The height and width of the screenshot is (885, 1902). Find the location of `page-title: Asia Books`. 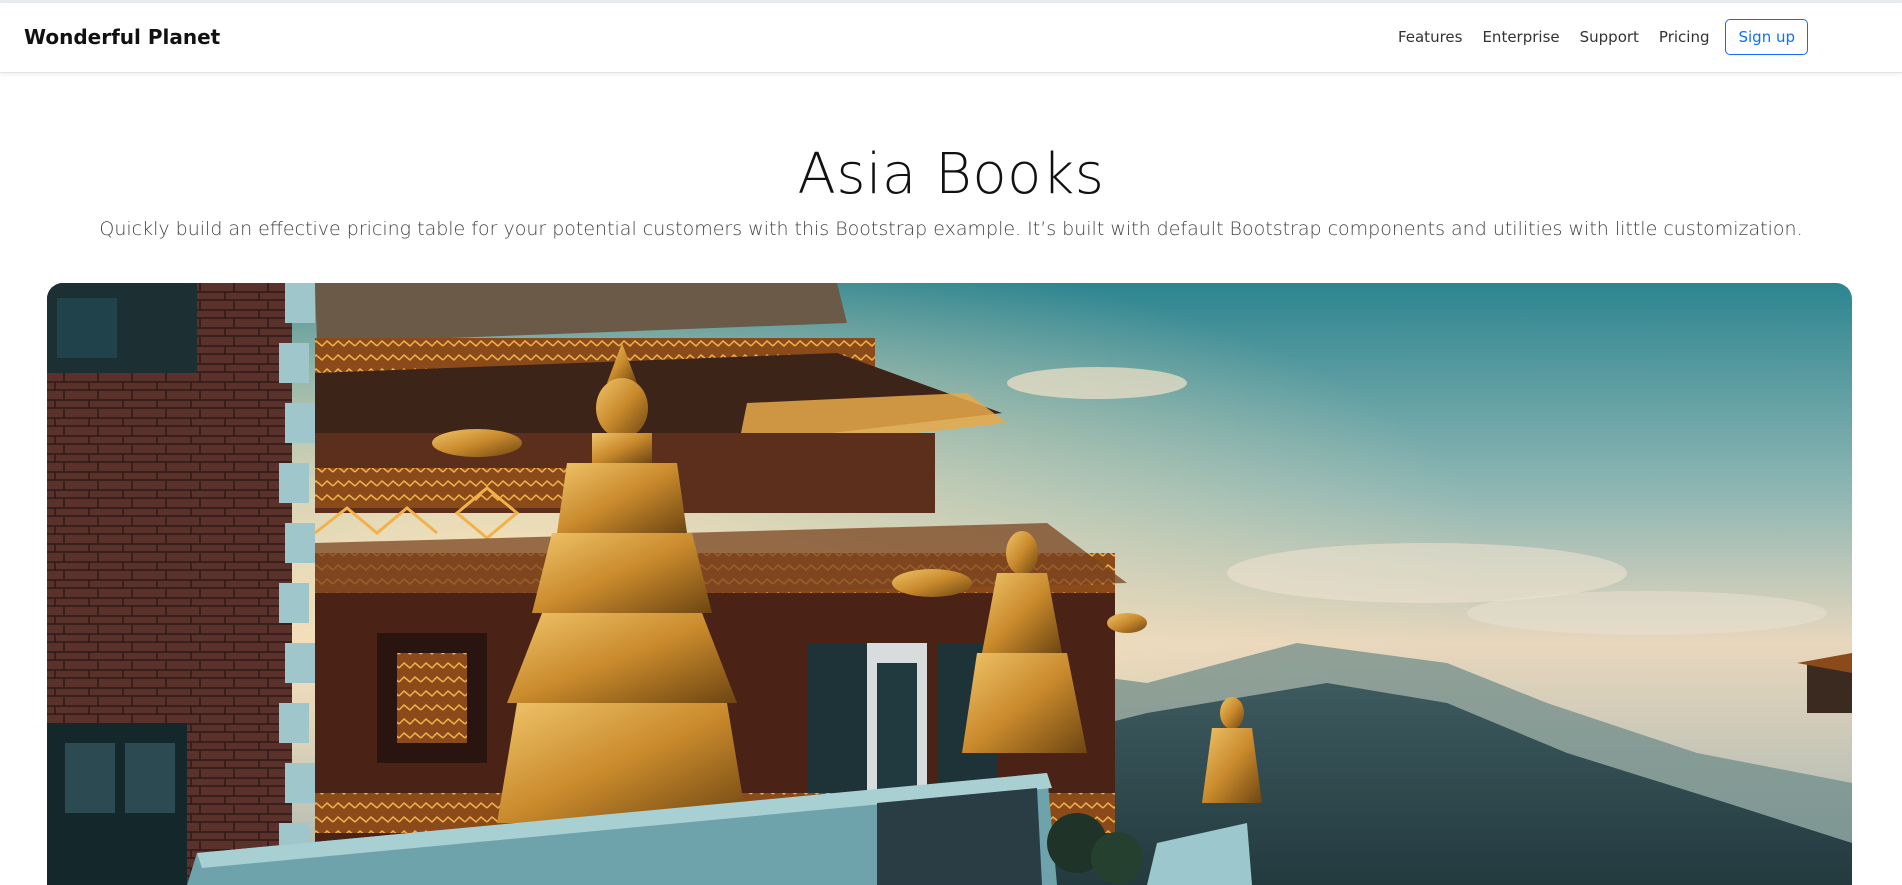

page-title: Asia Books is located at coordinates (951, 174).